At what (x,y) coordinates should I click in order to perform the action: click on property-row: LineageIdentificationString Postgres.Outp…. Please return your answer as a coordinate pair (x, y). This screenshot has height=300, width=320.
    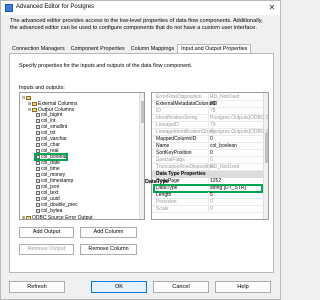
    Looking at the image, I should click on (210, 132).